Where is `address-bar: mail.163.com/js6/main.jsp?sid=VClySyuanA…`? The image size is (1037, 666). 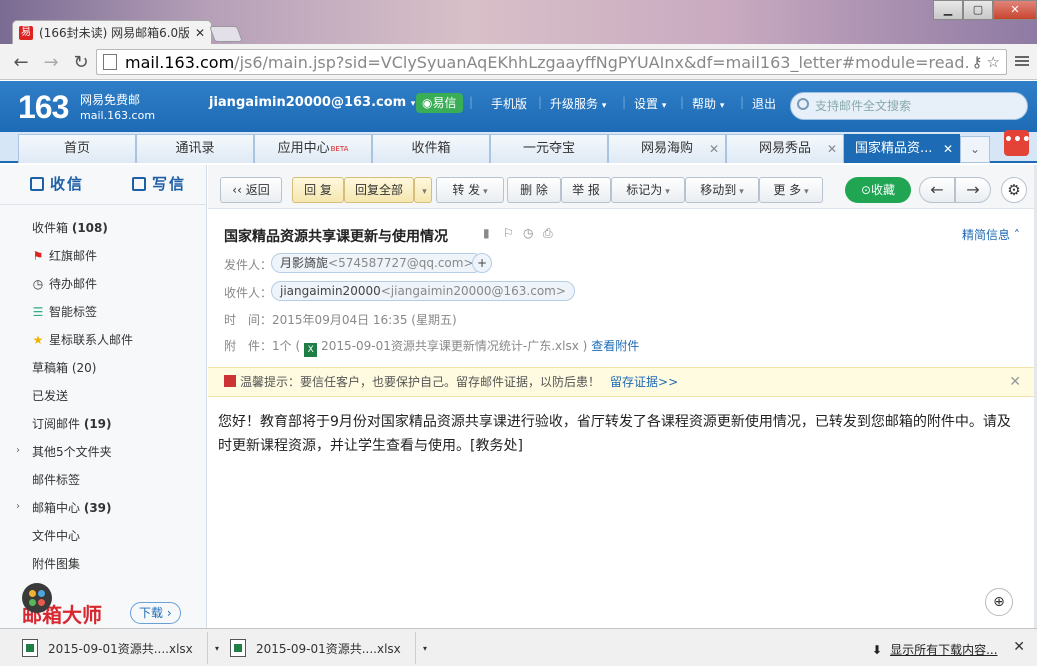 address-bar: mail.163.com/js6/main.jsp?sid=VClySyuanA… is located at coordinates (551, 62).